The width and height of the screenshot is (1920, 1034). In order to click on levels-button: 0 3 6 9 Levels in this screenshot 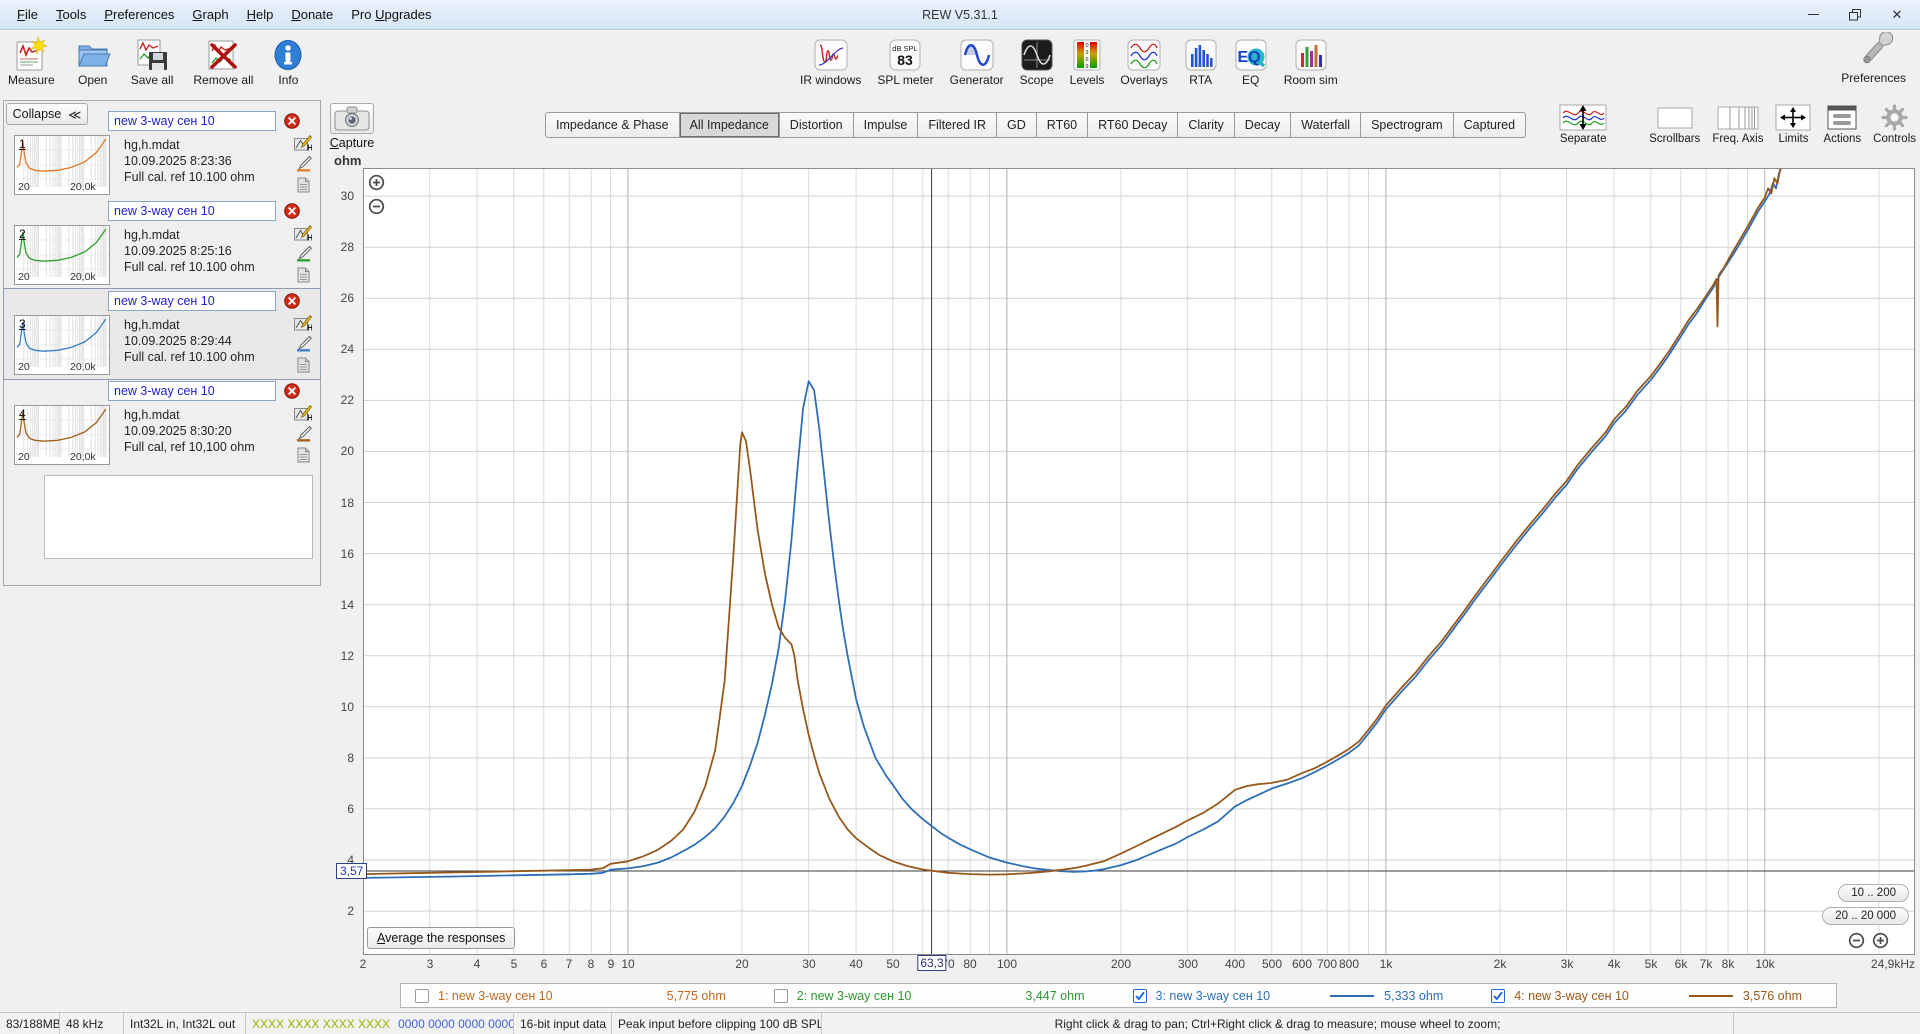, I will do `click(1087, 60)`.